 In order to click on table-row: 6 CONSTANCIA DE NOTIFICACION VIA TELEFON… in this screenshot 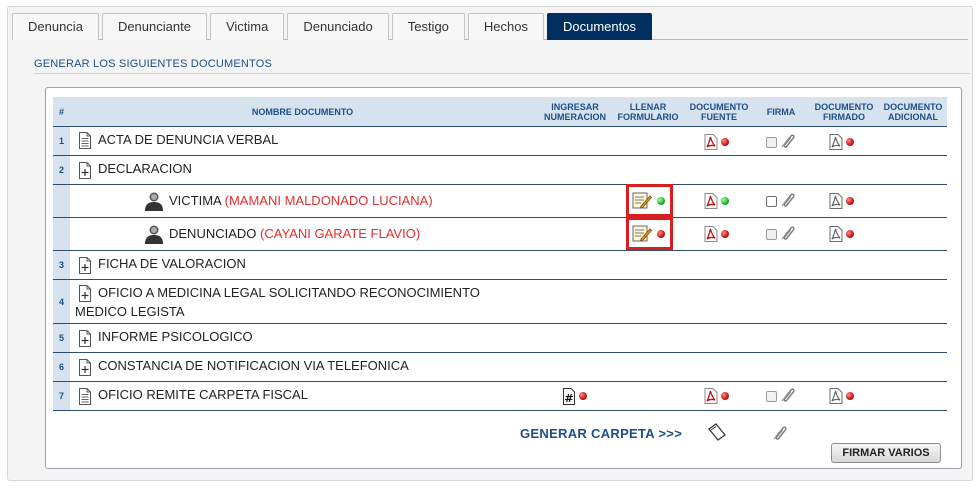, I will do `click(500, 366)`.